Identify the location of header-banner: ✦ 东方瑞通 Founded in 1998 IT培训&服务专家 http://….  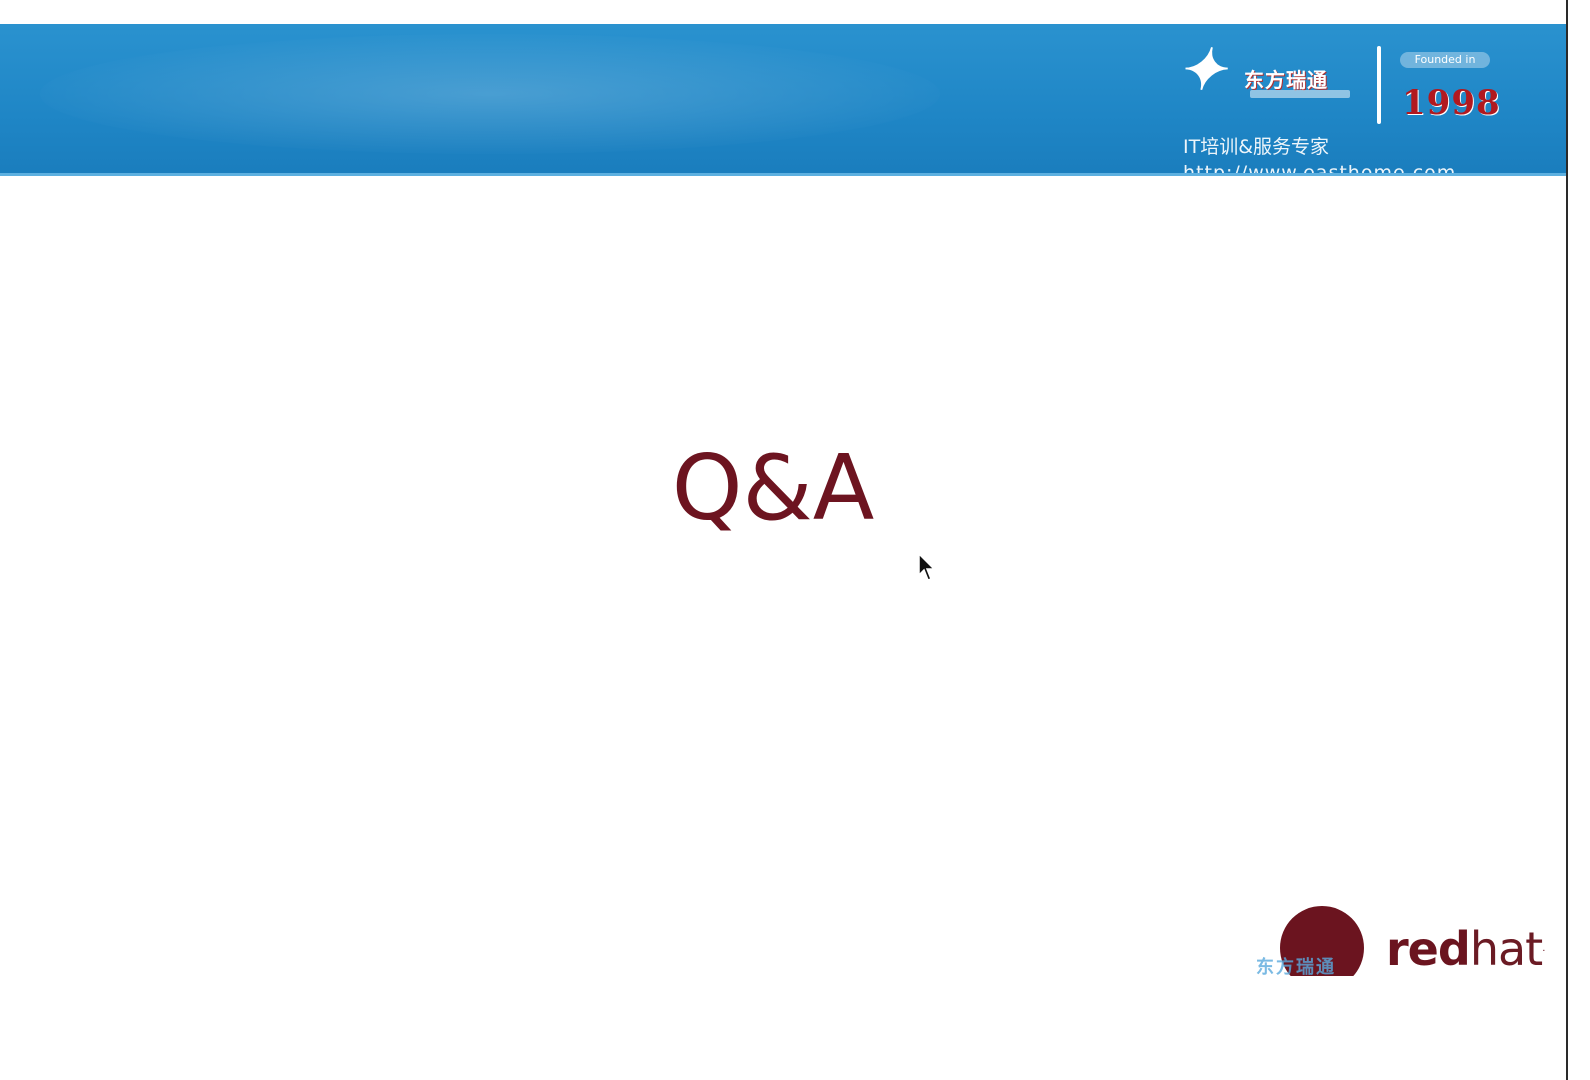
(783, 100).